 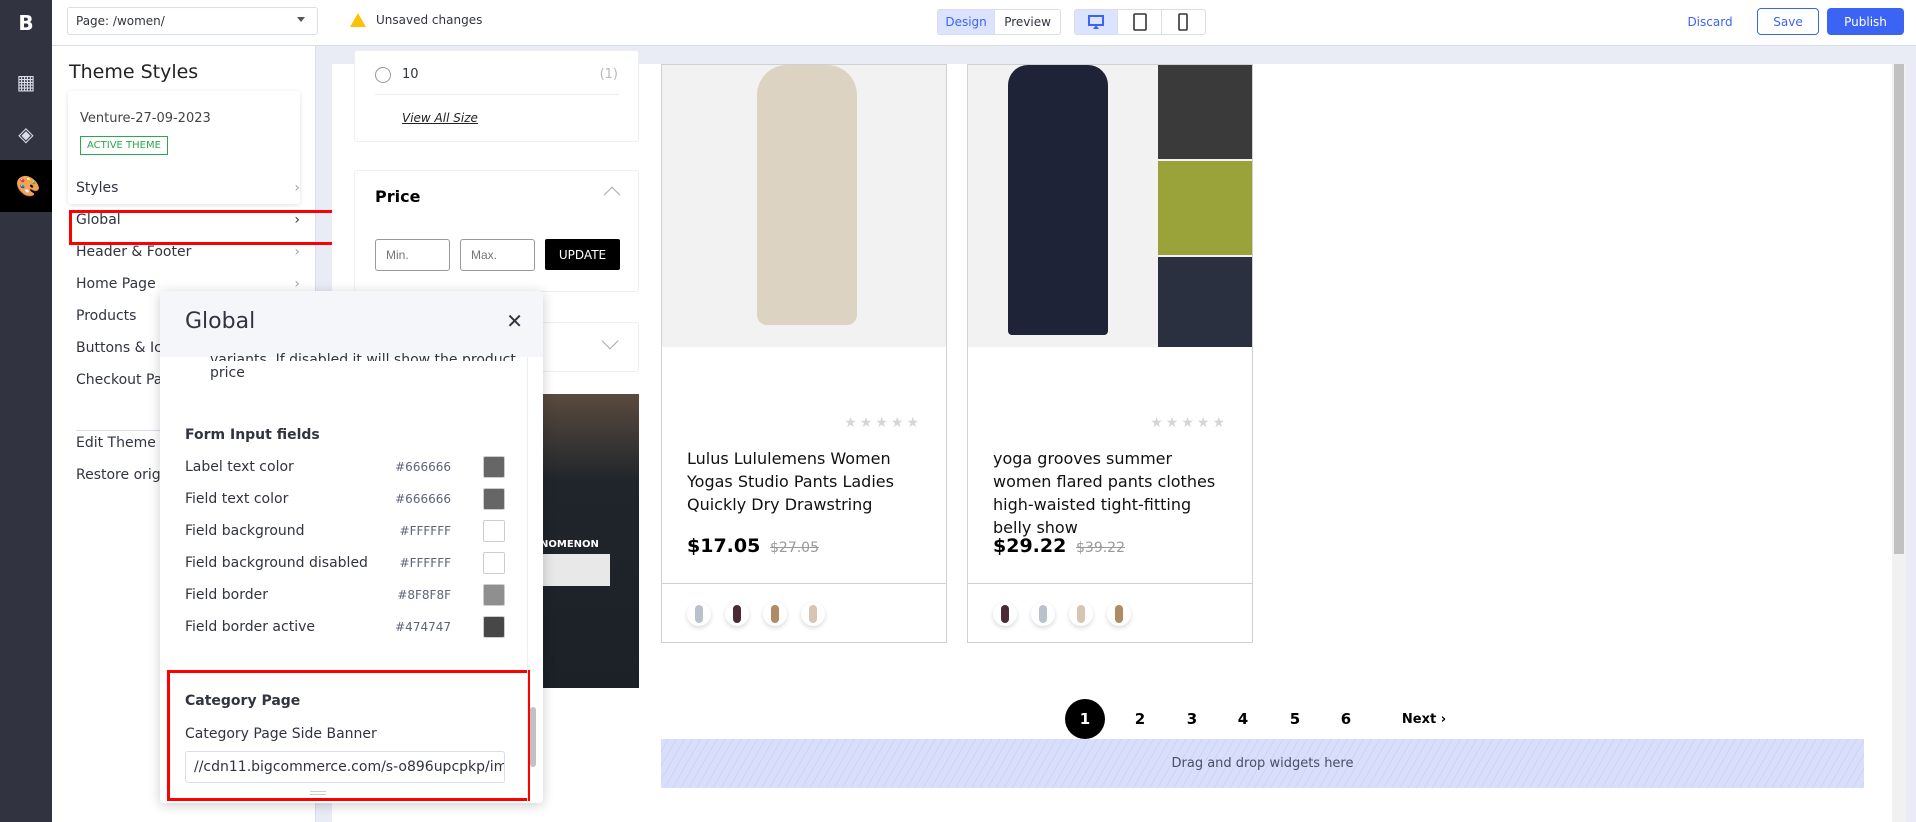 What do you see at coordinates (26, 134) in the screenshot?
I see `layers-icon: ◈` at bounding box center [26, 134].